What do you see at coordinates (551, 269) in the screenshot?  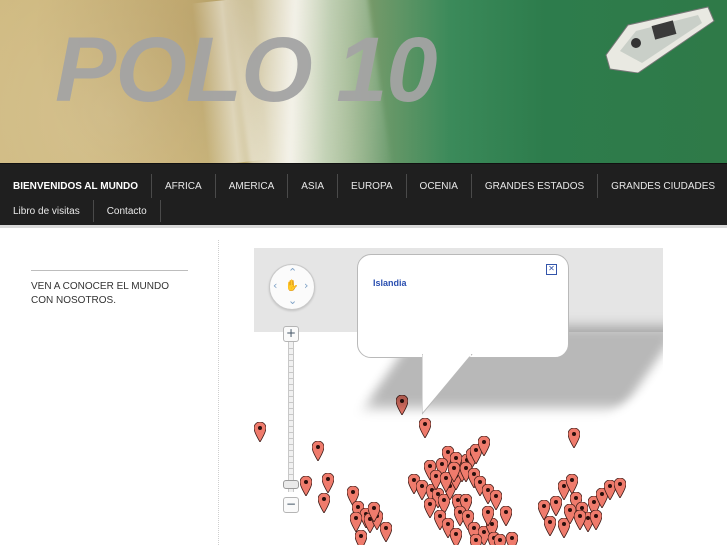 I see `close-icon: ✕` at bounding box center [551, 269].